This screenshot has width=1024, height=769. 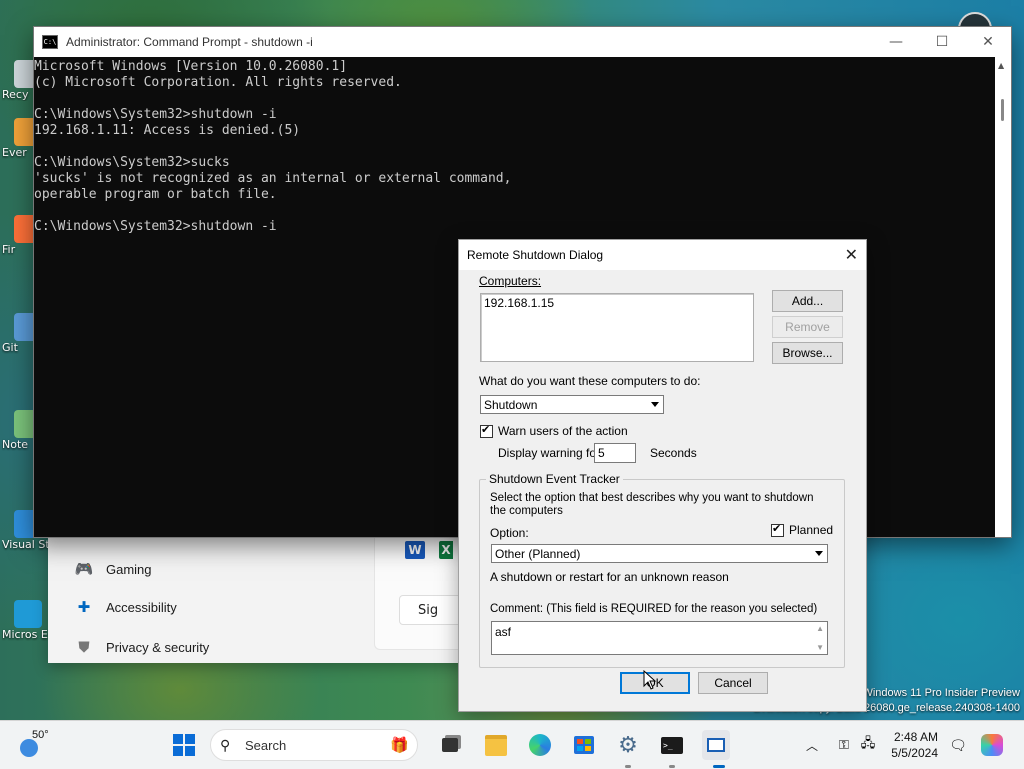 What do you see at coordinates (50, 42) in the screenshot?
I see `cmd-app-icon: C:\` at bounding box center [50, 42].